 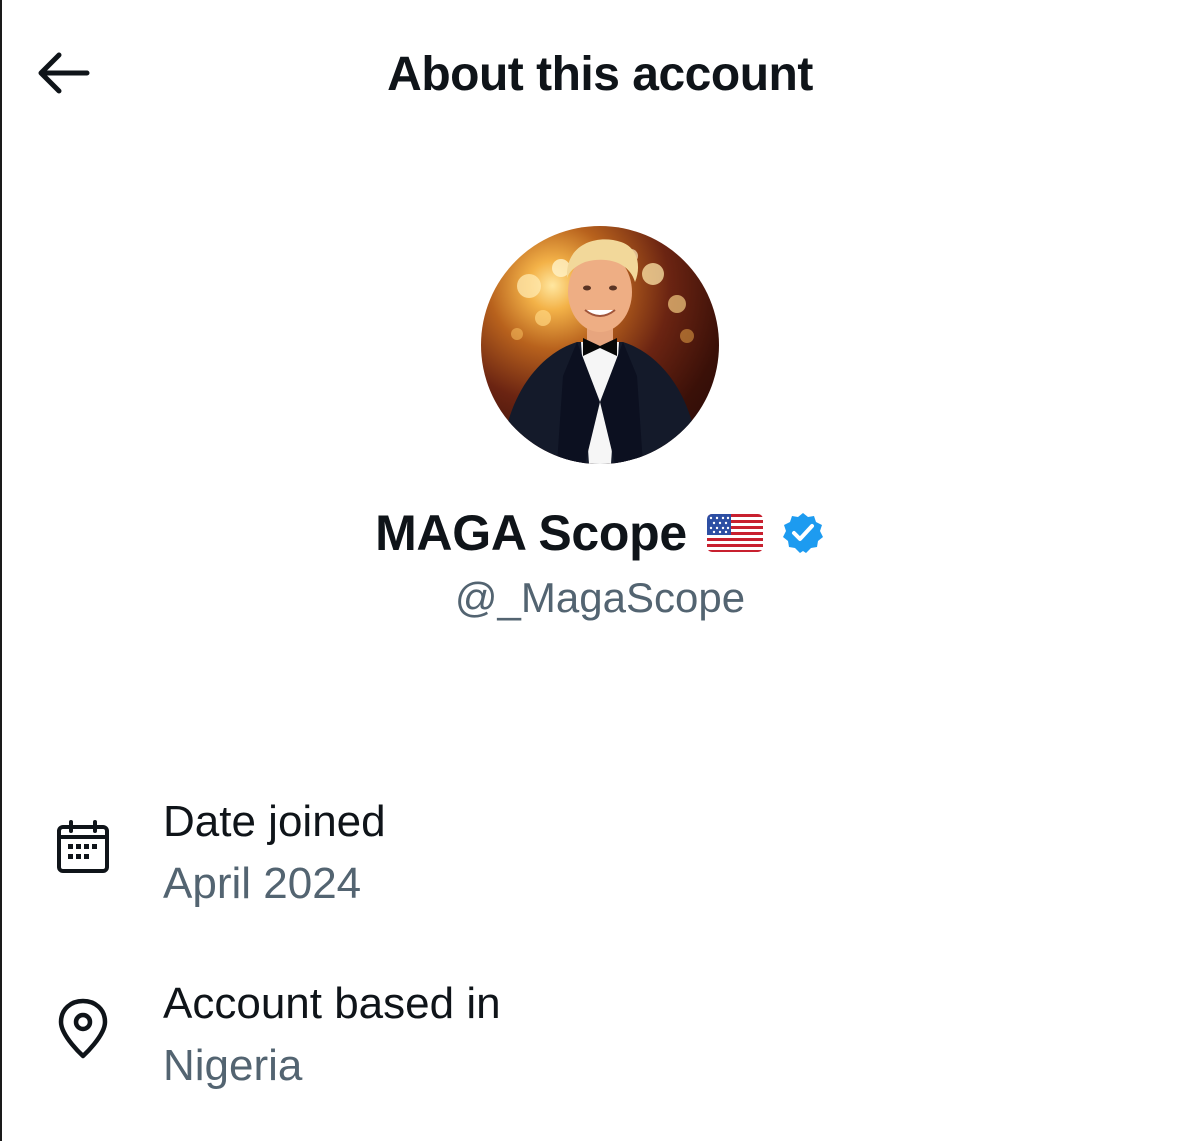 What do you see at coordinates (734, 533) in the screenshot?
I see `us-flag-icon` at bounding box center [734, 533].